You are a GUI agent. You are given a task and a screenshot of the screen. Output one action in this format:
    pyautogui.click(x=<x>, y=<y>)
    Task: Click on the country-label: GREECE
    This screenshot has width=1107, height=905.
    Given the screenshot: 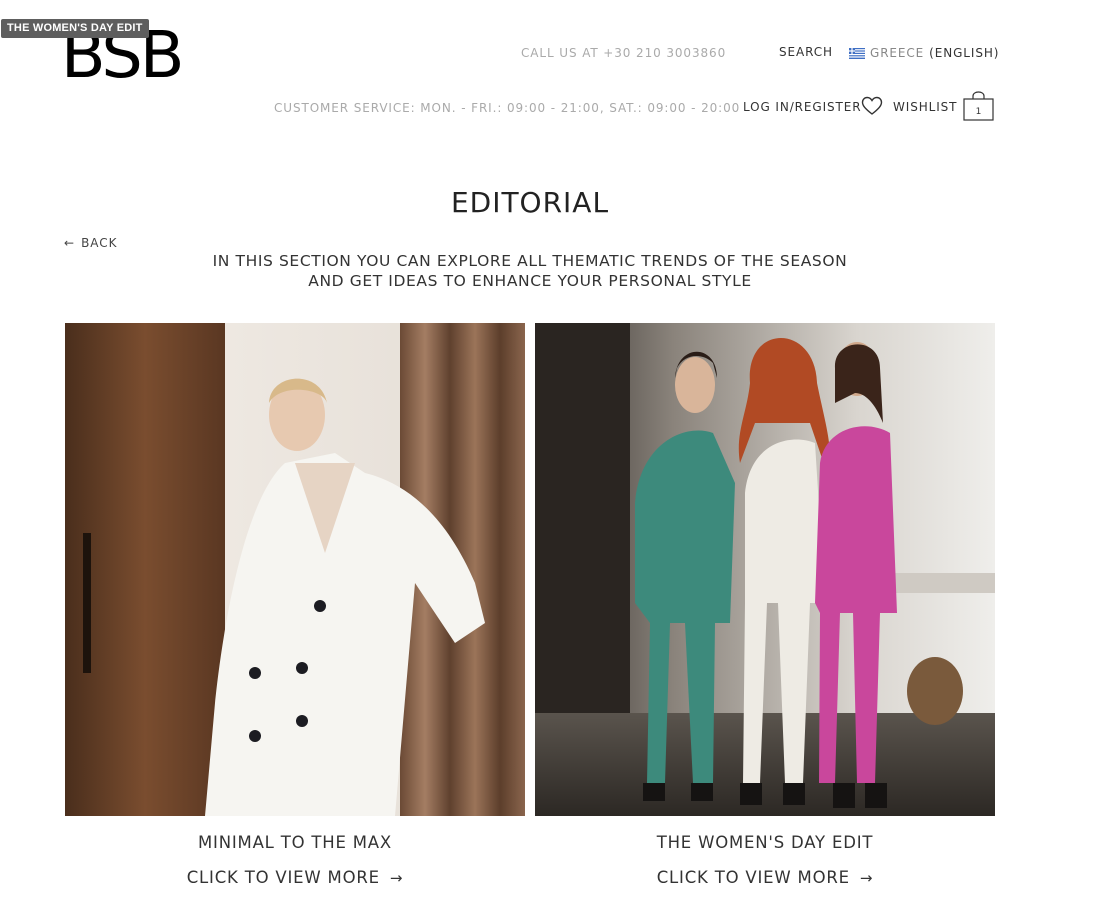 What is the action you would take?
    pyautogui.click(x=897, y=53)
    